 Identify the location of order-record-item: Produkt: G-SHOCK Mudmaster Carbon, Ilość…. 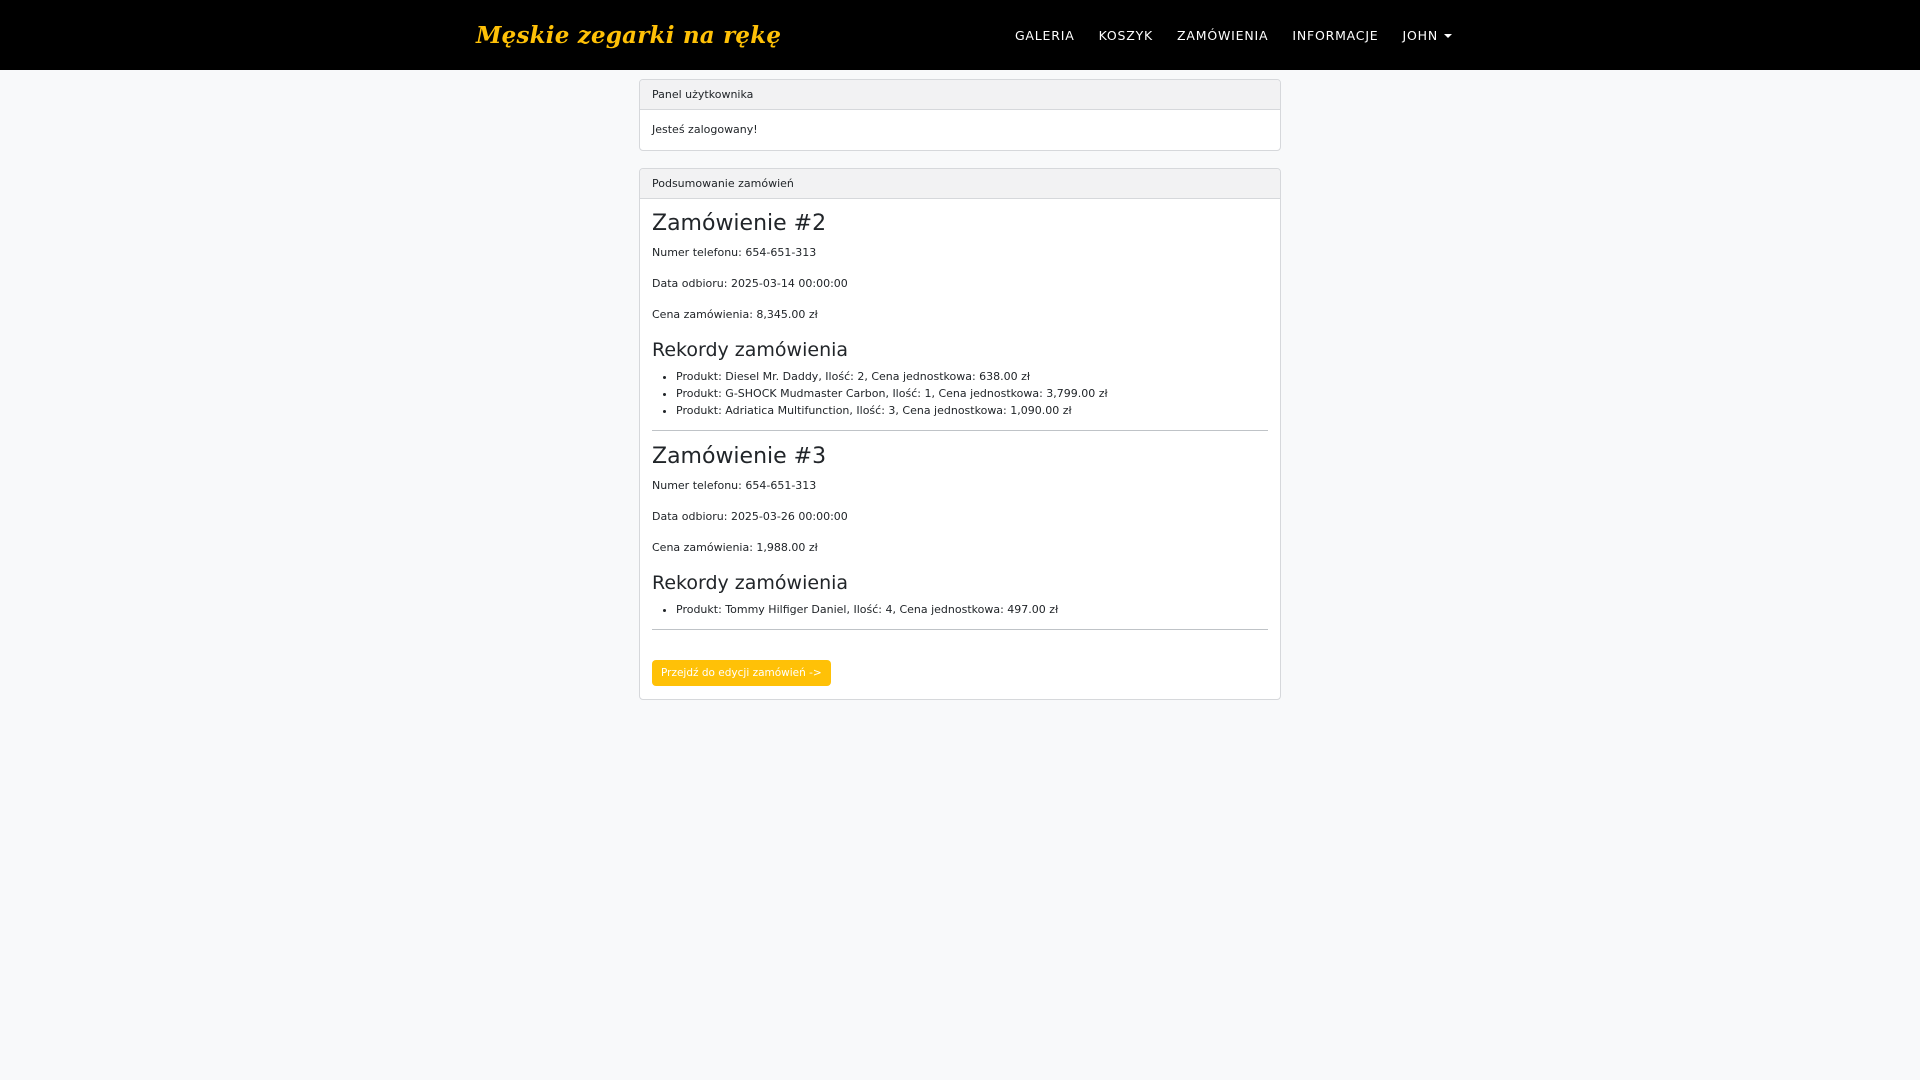
(972, 393).